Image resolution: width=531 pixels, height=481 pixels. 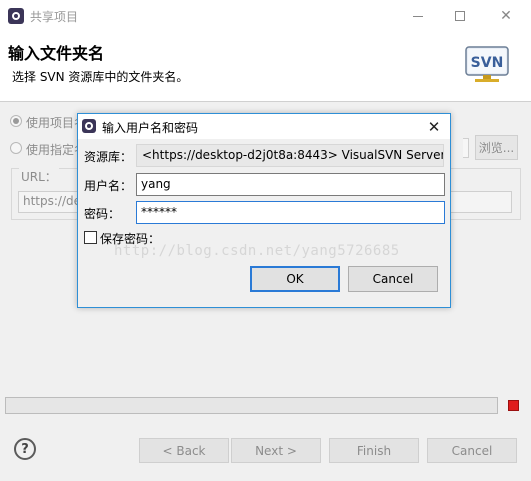 I want to click on dialog-close-button: ✕, so click(x=434, y=127).